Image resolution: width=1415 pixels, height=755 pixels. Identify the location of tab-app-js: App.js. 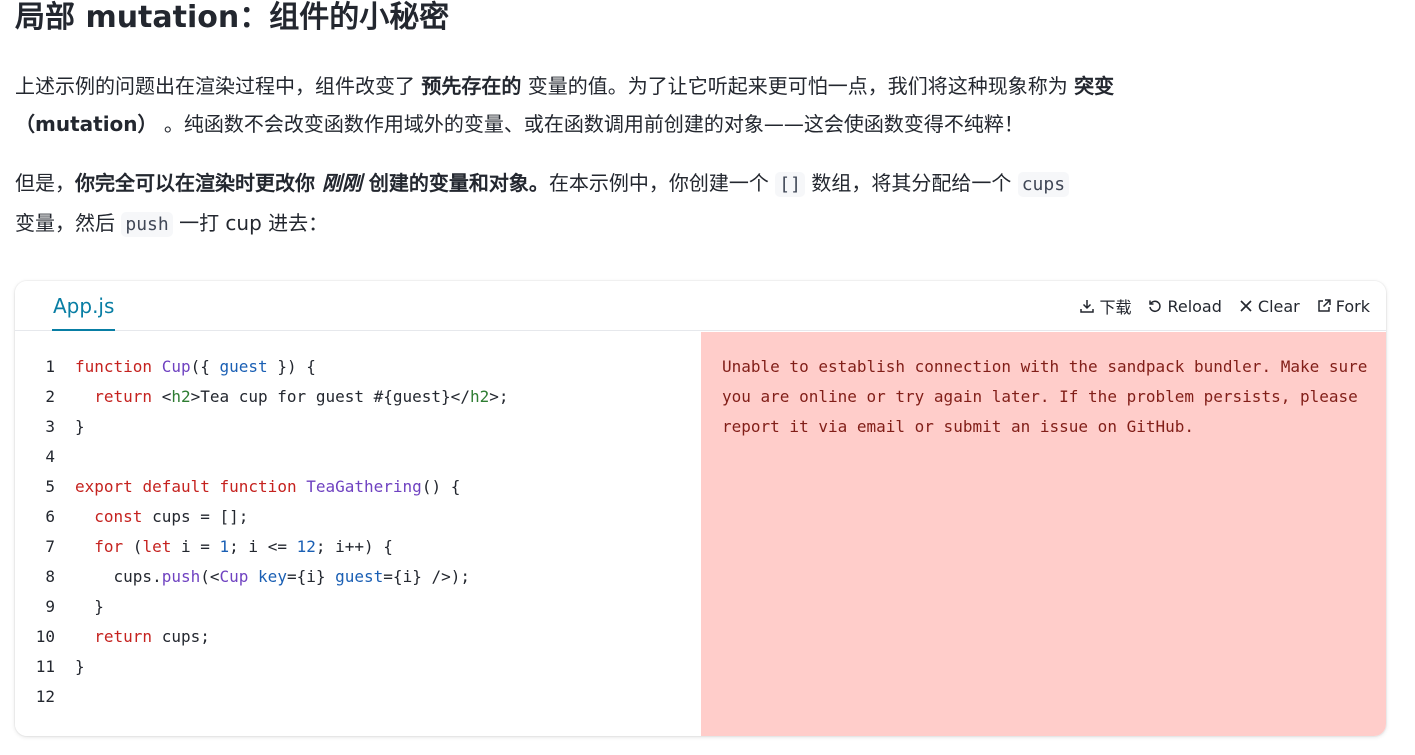
(84, 306).